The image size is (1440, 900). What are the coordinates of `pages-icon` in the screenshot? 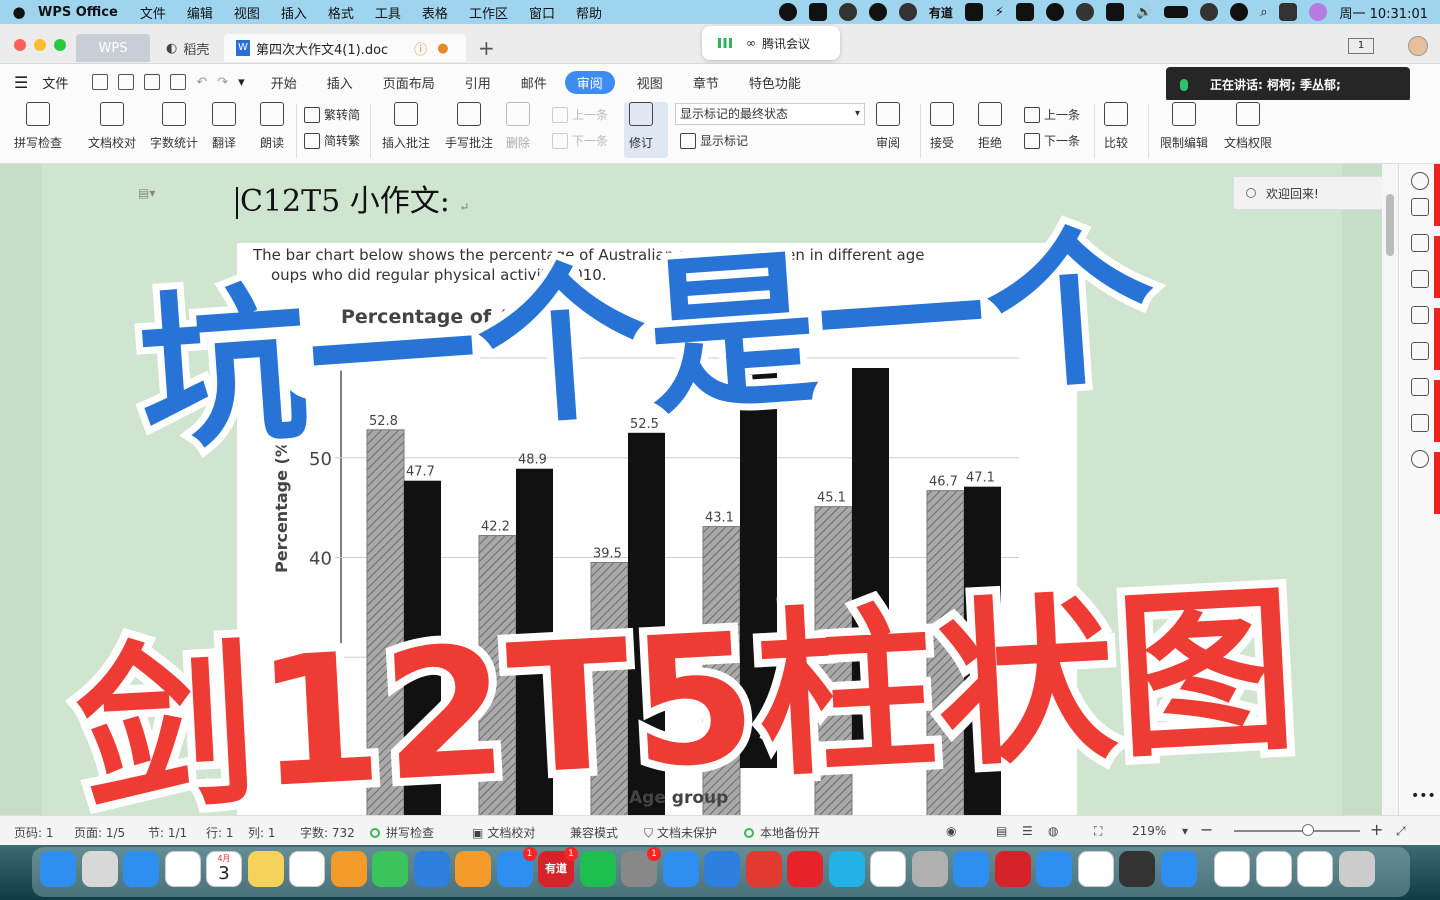 It's located at (348, 869).